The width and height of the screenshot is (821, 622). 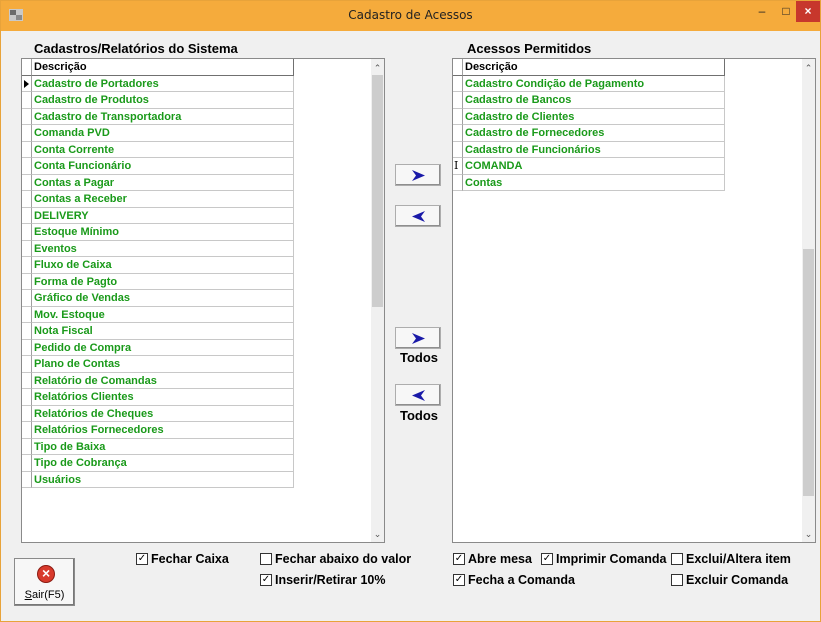 What do you see at coordinates (163, 199) in the screenshot?
I see `list-item-label: Contas a Receber` at bounding box center [163, 199].